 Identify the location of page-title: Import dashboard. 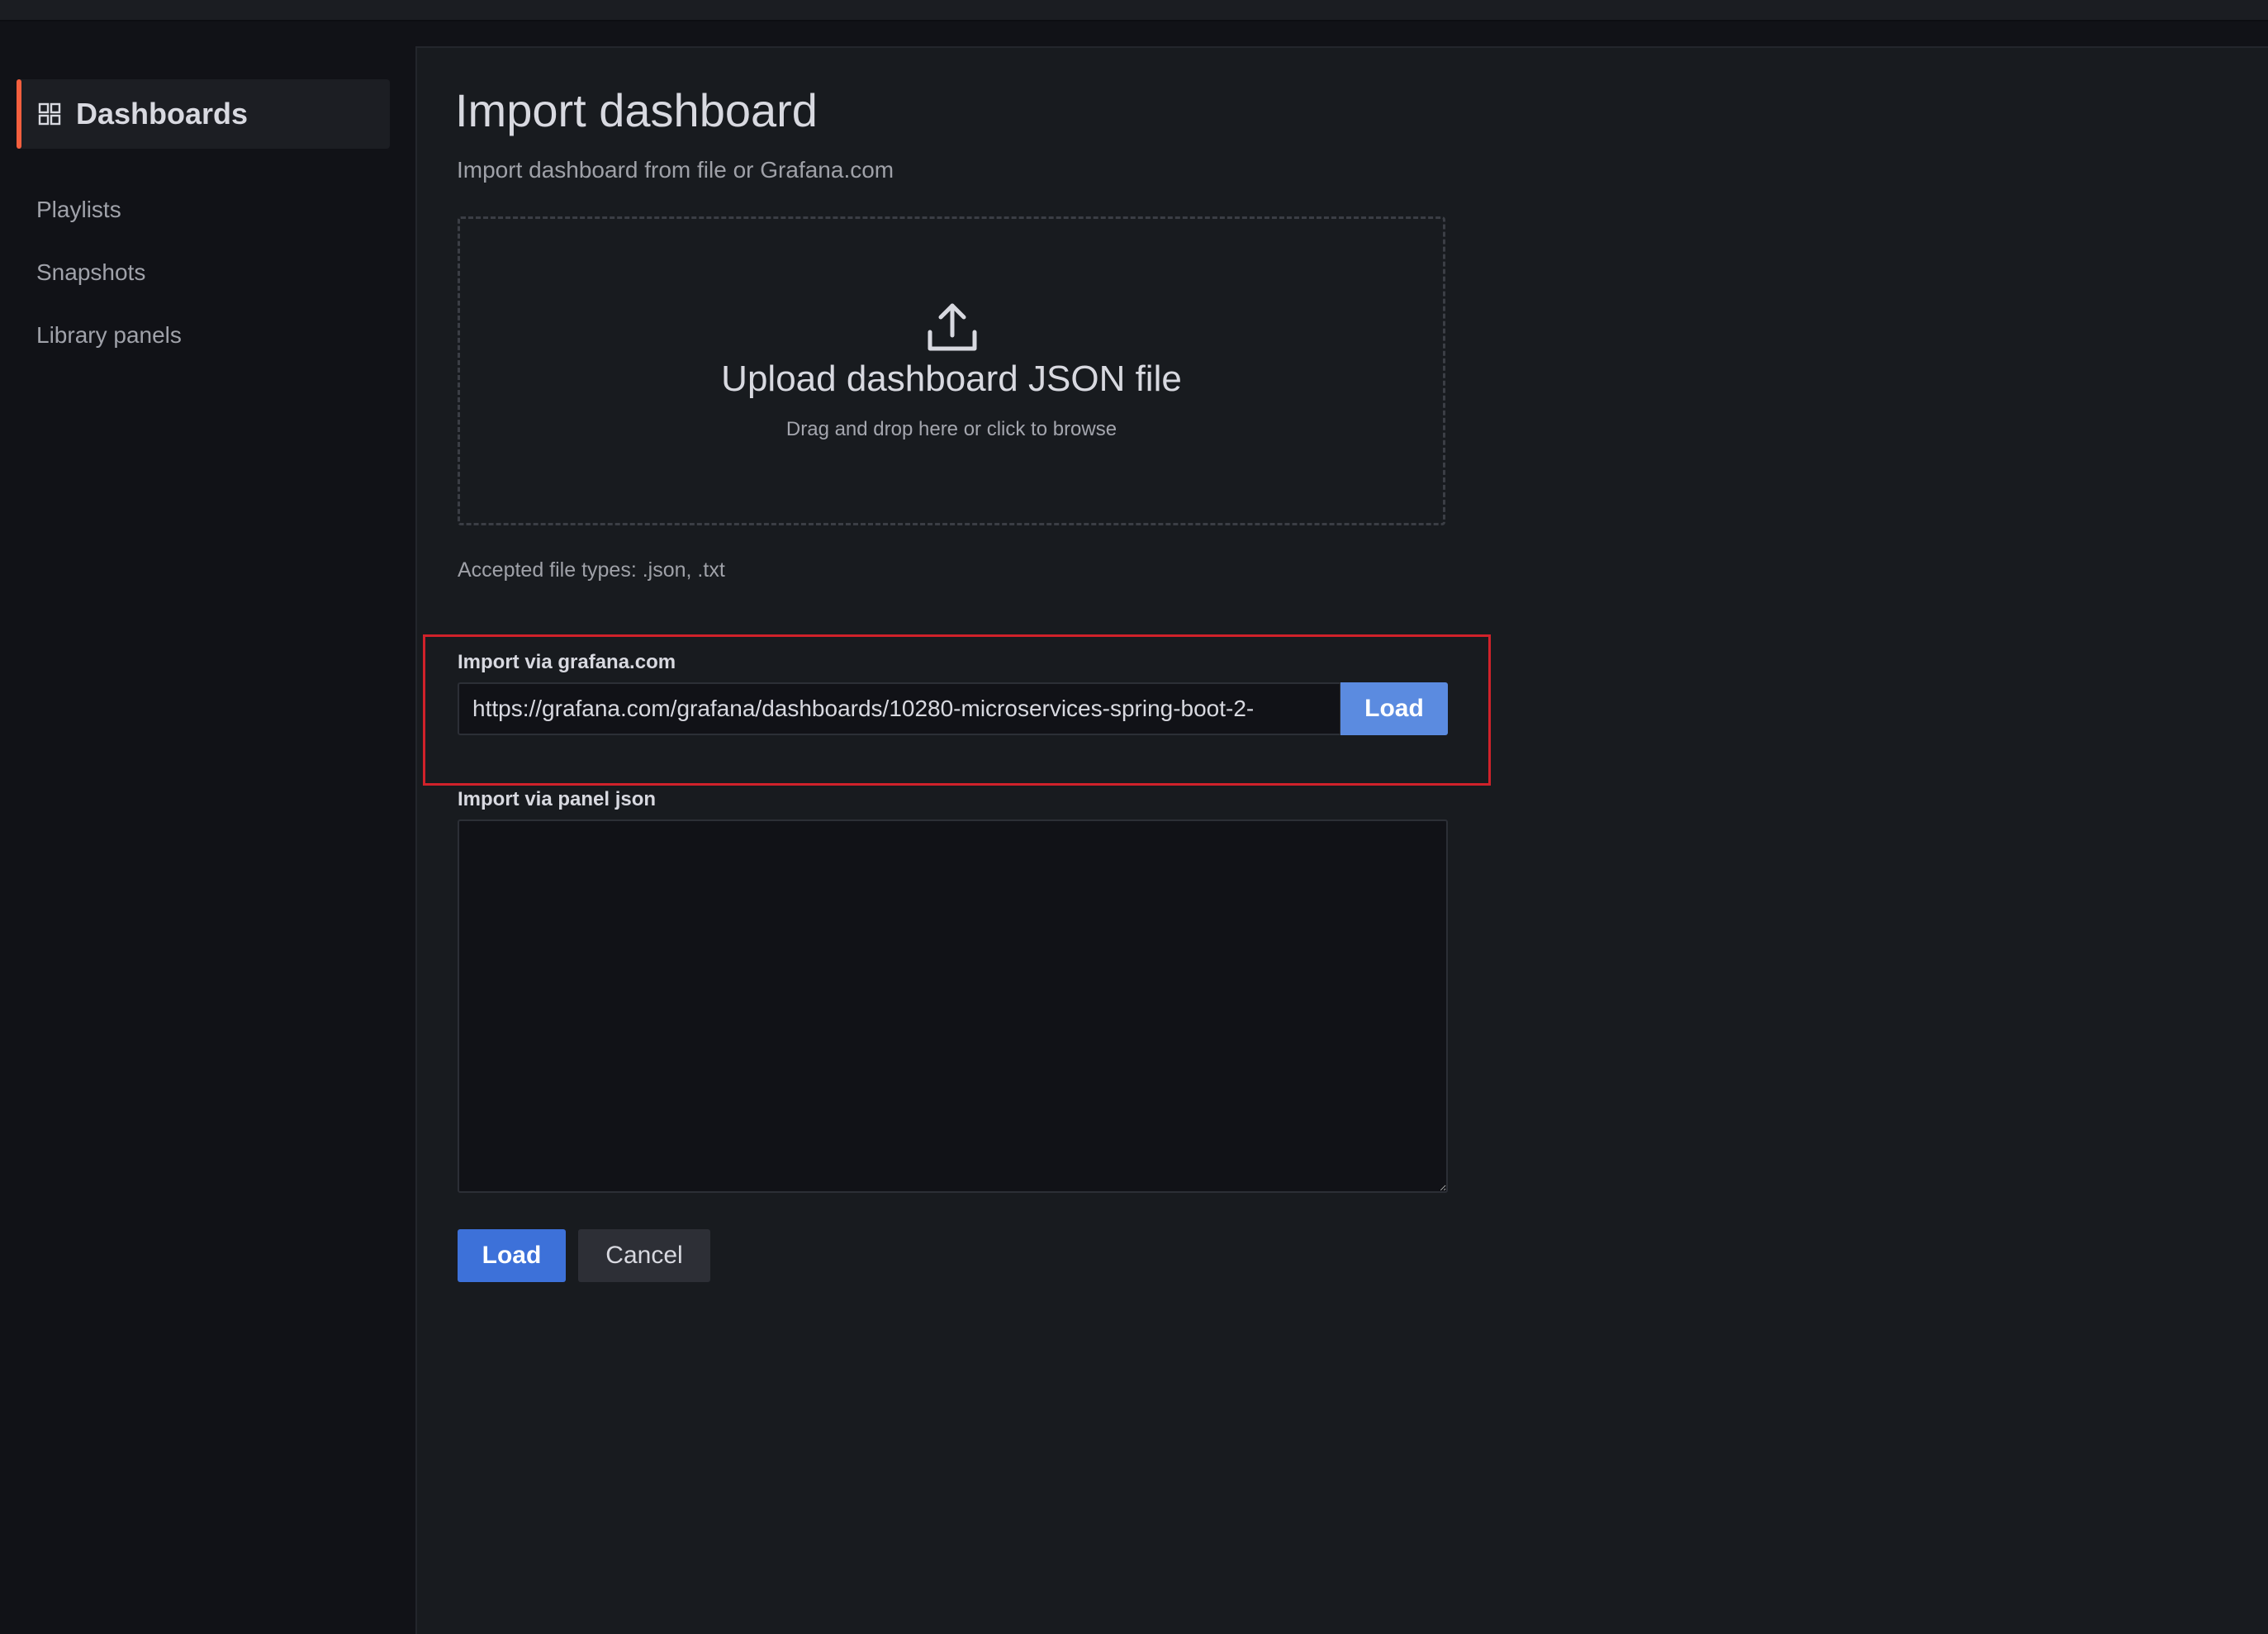
(636, 110).